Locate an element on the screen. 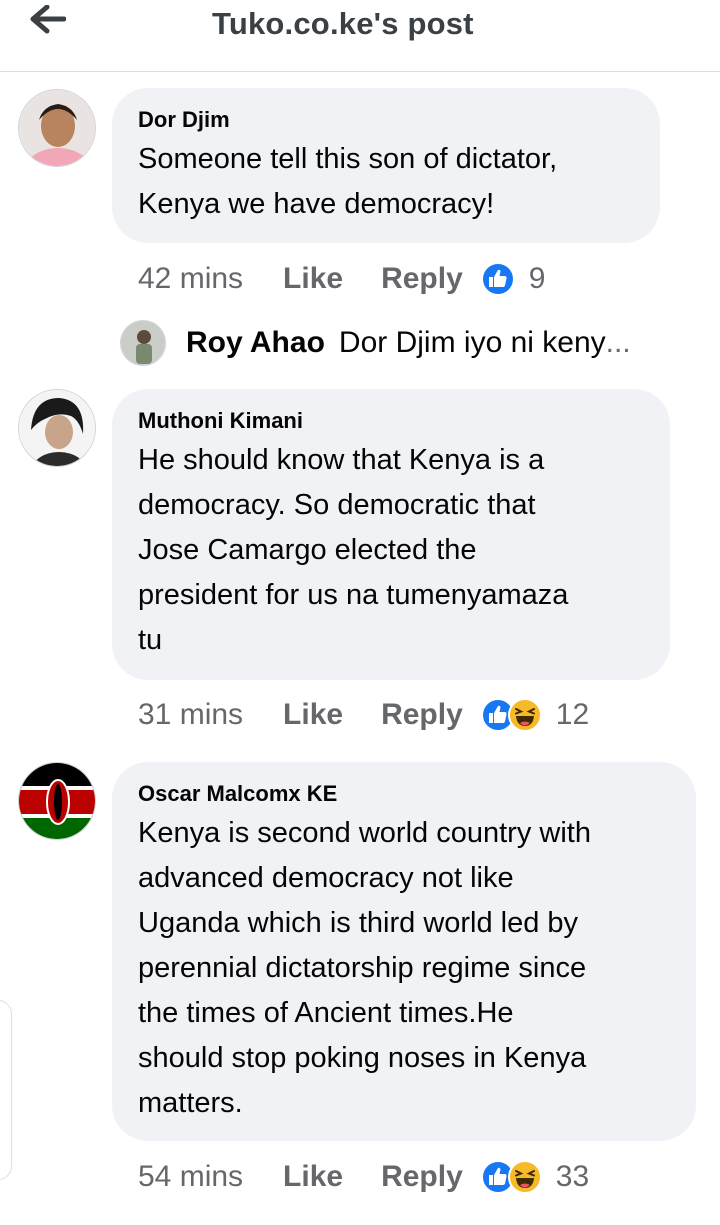  kenya-flag-avatar is located at coordinates (57, 801).